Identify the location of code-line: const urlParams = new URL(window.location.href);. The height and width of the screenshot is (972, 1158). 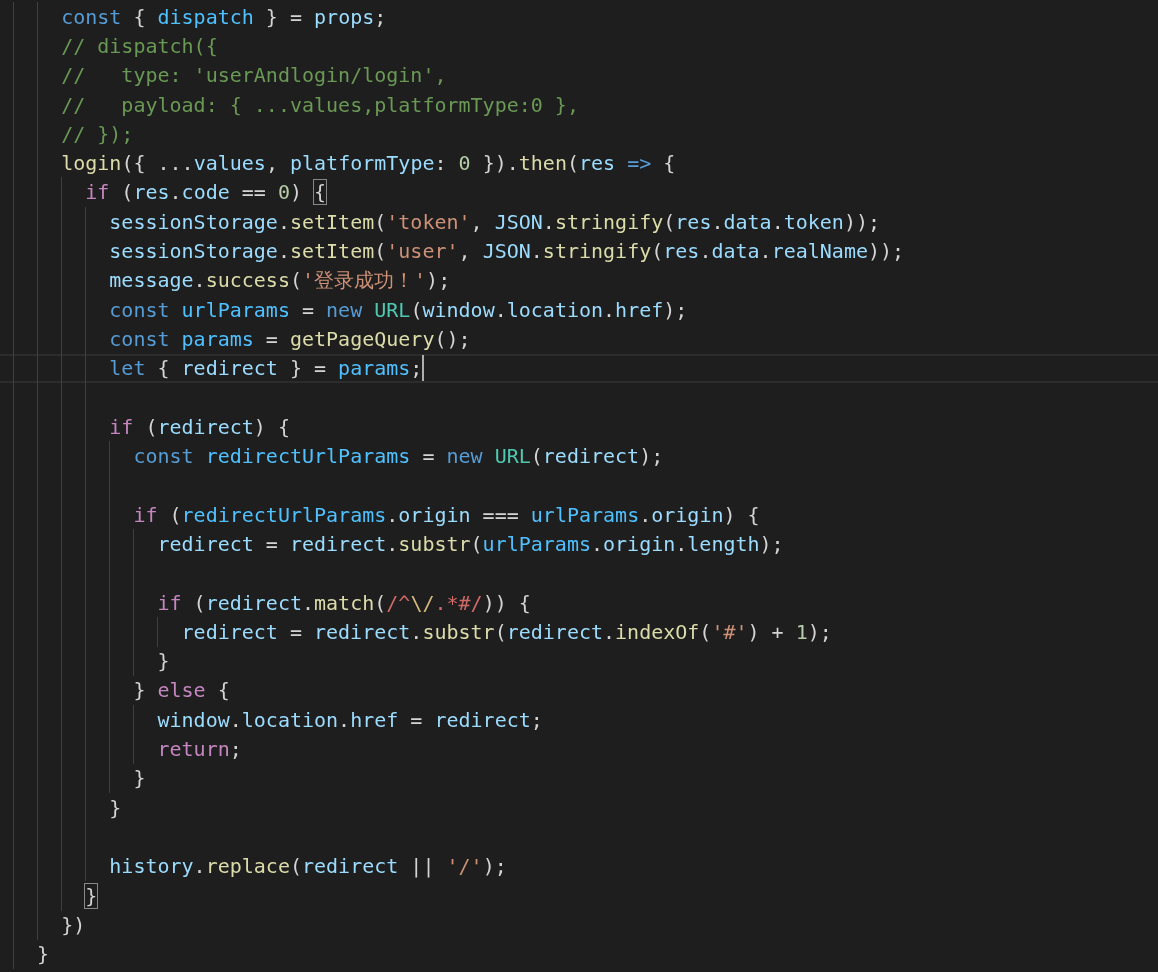
(350, 309).